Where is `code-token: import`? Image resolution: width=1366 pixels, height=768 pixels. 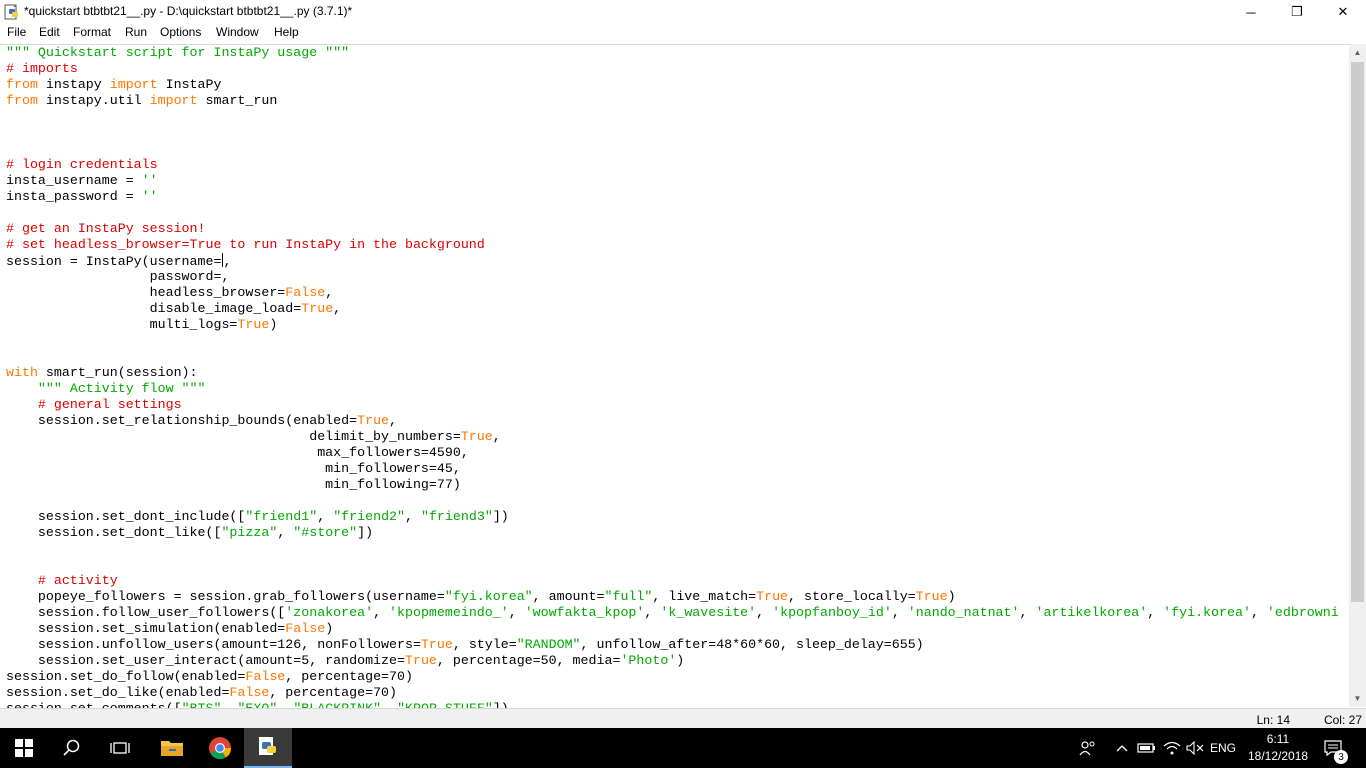
code-token: import is located at coordinates (173, 100).